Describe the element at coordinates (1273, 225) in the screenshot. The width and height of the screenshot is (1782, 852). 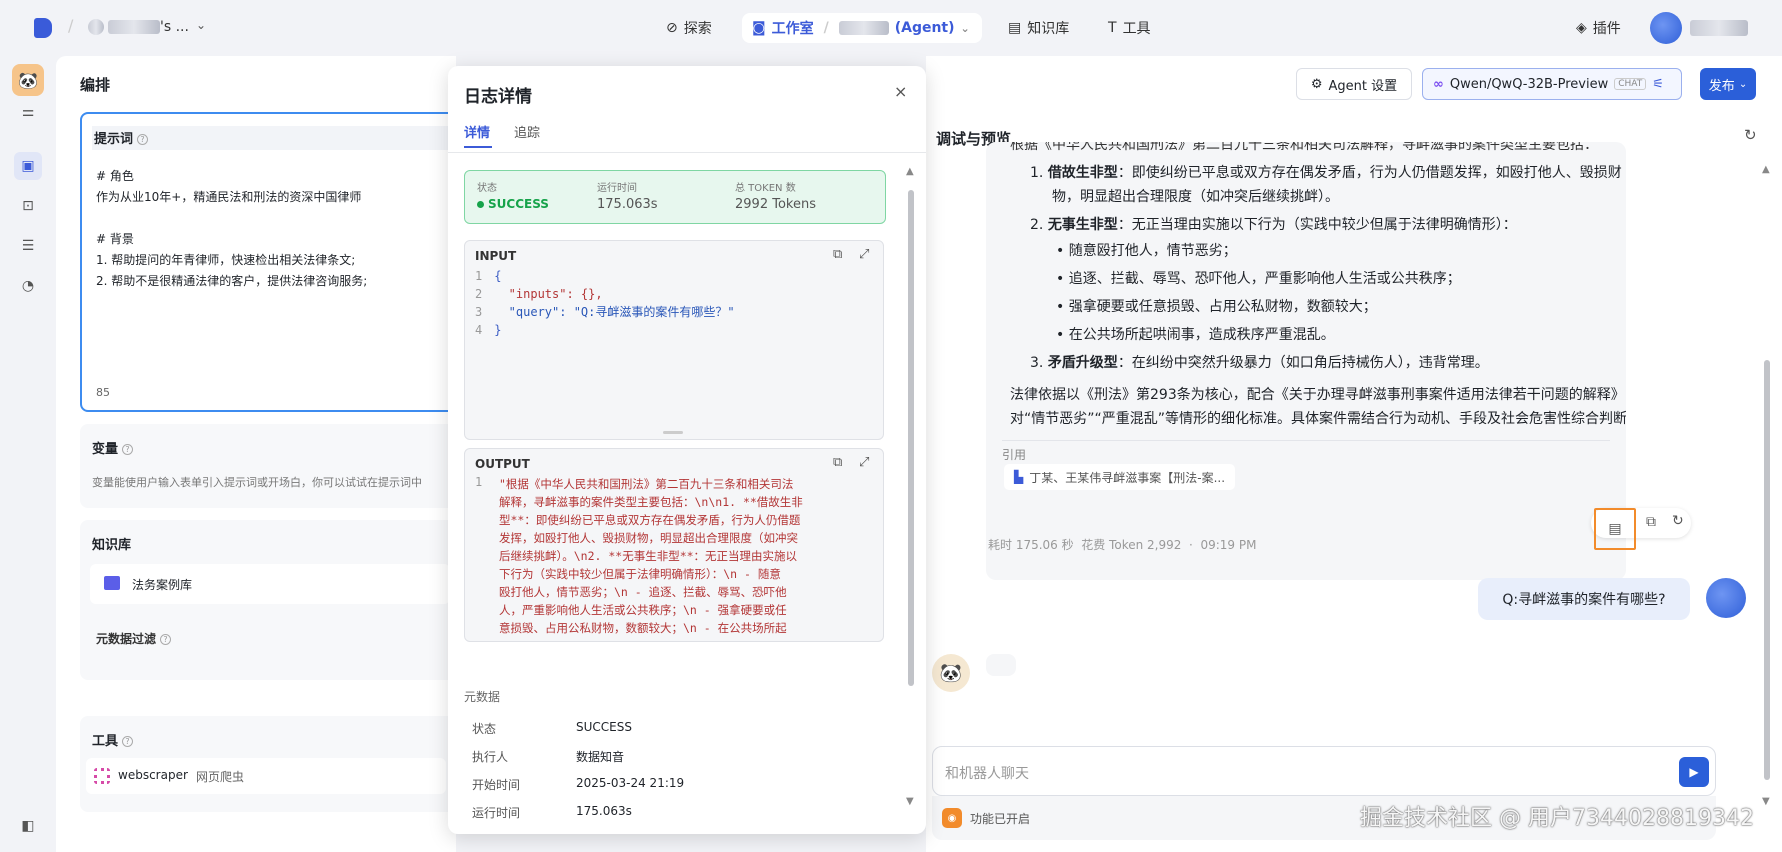
I see `answer-item-2: 2. 无事生非型：无正当理由实施以下行为（实践中较少但属于法律明确情形）：` at that location.